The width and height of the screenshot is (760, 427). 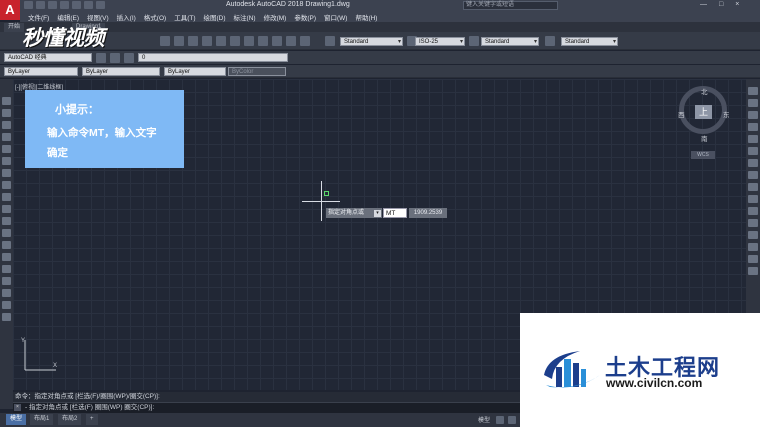 What do you see at coordinates (115, 58) in the screenshot?
I see `layer-properties-icon` at bounding box center [115, 58].